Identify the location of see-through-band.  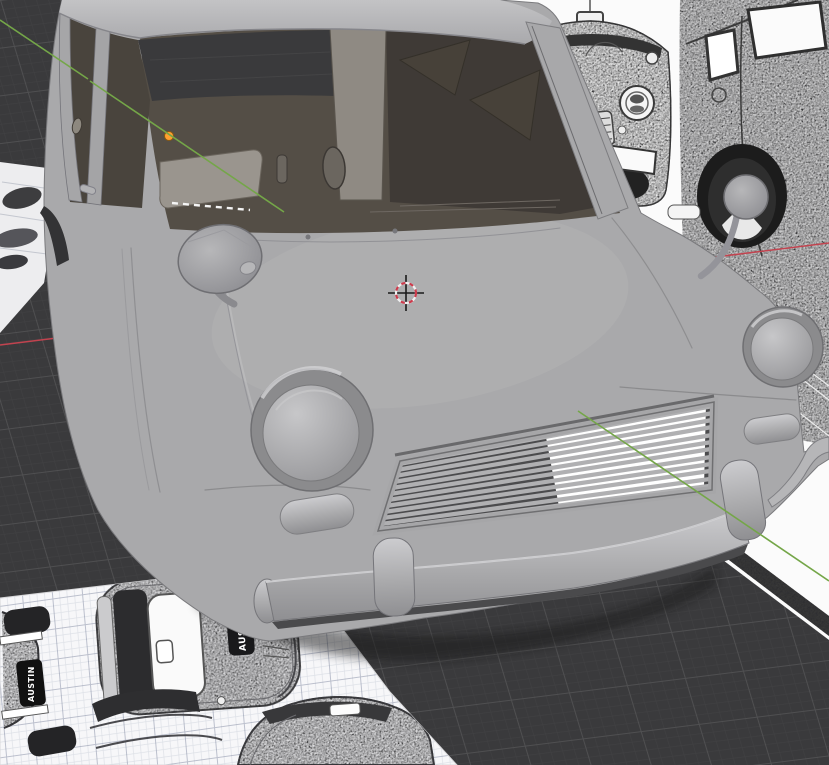
(236, 65).